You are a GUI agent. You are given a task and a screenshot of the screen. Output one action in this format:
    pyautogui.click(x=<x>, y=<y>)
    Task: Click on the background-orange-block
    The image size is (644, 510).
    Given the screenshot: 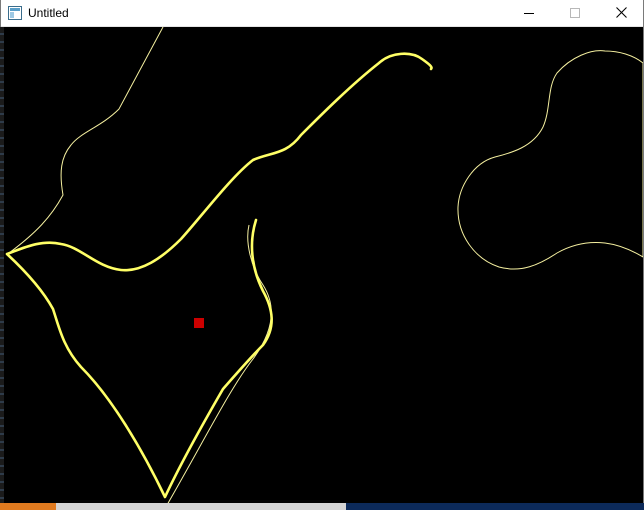 What is the action you would take?
    pyautogui.click(x=28, y=506)
    